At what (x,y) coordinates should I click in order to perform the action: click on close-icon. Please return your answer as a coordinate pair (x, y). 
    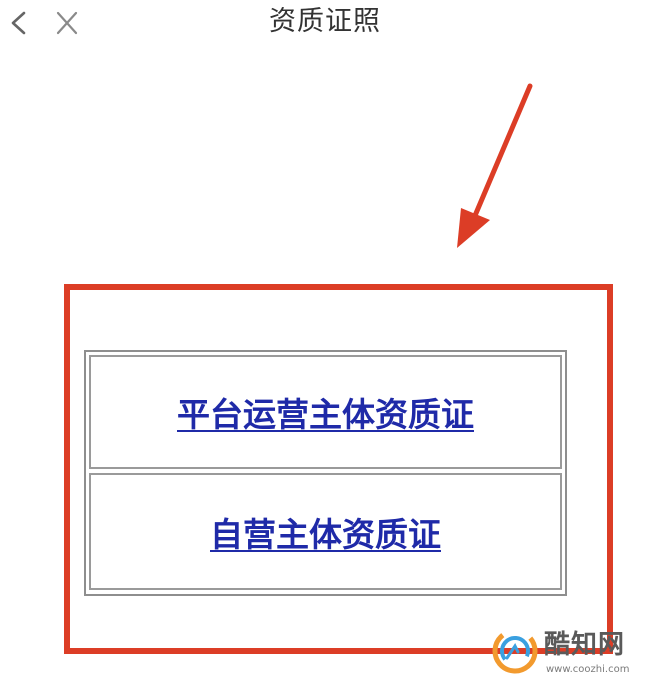
    Looking at the image, I should click on (67, 23).